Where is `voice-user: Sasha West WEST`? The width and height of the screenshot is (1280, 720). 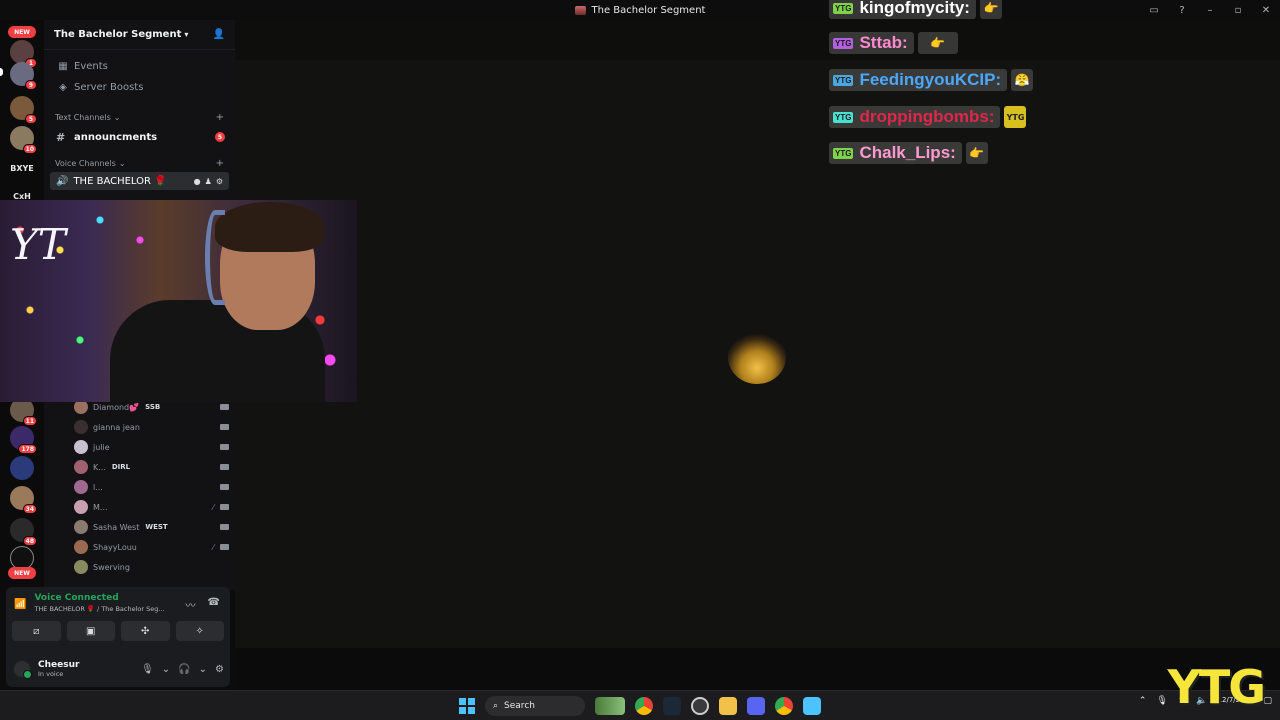
voice-user: Sasha West WEST is located at coordinates (151, 527).